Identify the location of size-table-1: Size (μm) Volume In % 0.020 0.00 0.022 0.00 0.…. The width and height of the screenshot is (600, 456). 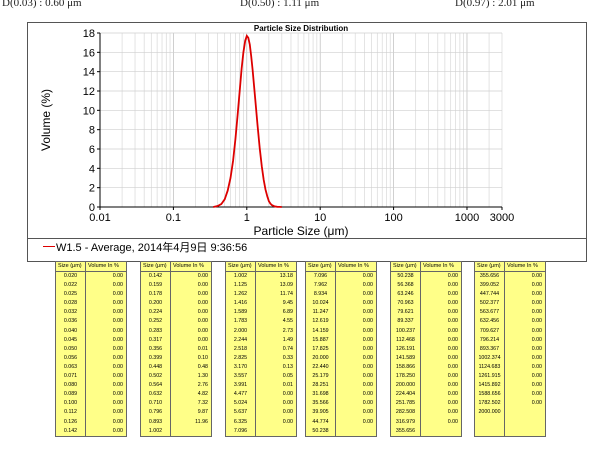
(91, 349).